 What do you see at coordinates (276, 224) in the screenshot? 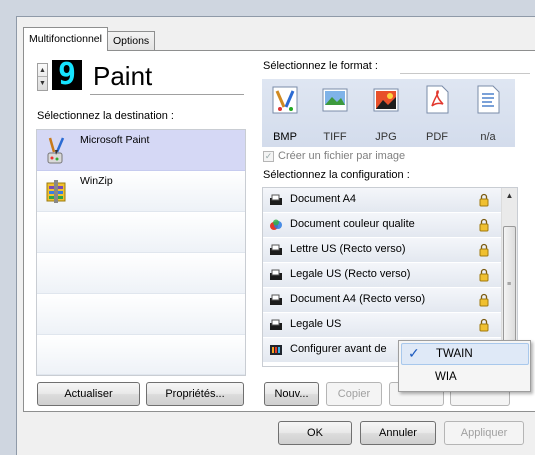
I see `color-scan-icon` at bounding box center [276, 224].